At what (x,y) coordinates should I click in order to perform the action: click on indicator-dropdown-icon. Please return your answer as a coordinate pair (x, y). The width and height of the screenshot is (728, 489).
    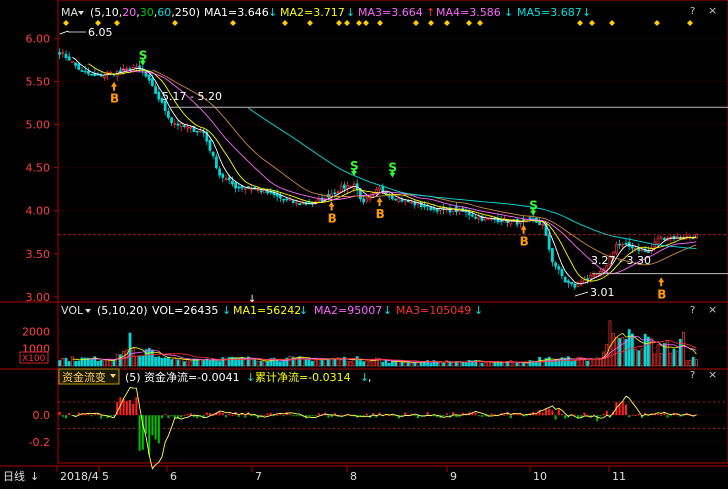
    Looking at the image, I should click on (81, 13).